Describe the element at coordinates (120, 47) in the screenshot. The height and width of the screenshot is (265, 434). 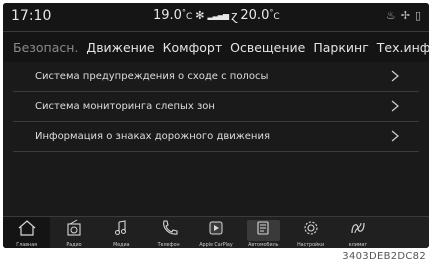
I see `tab-driving: Движение` at that location.